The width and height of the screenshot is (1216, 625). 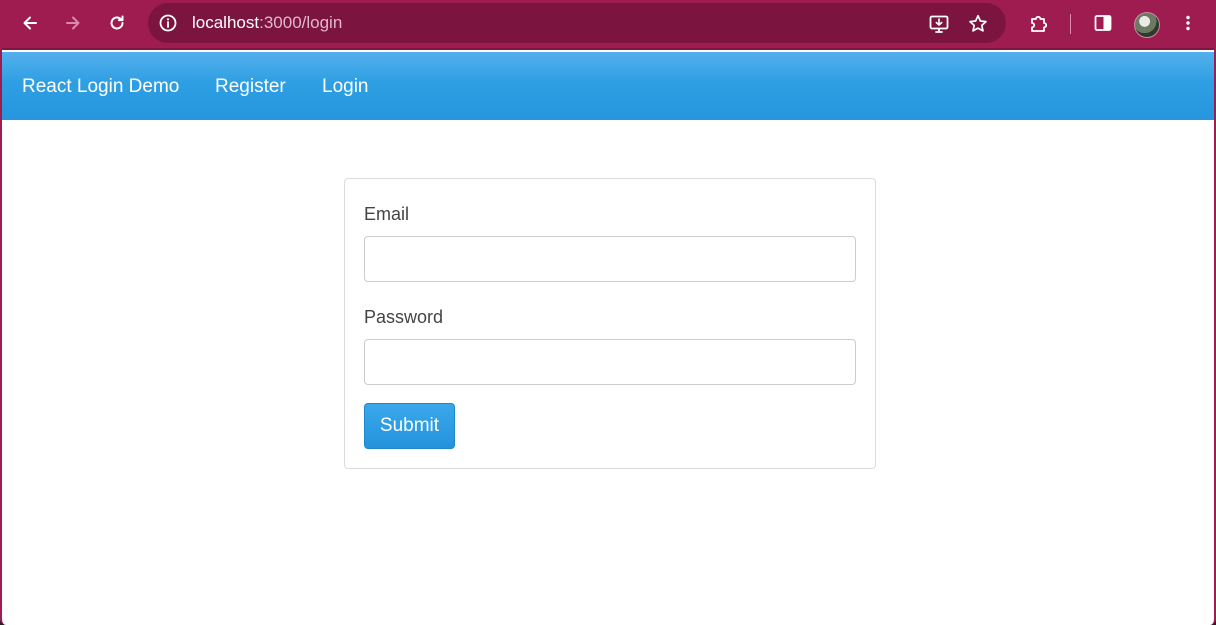 I want to click on password-field, so click(x=610, y=362).